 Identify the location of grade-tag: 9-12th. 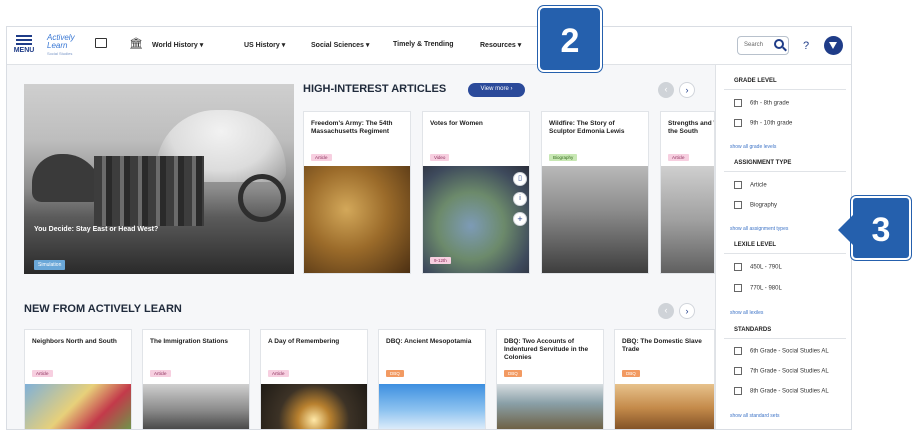
(440, 260).